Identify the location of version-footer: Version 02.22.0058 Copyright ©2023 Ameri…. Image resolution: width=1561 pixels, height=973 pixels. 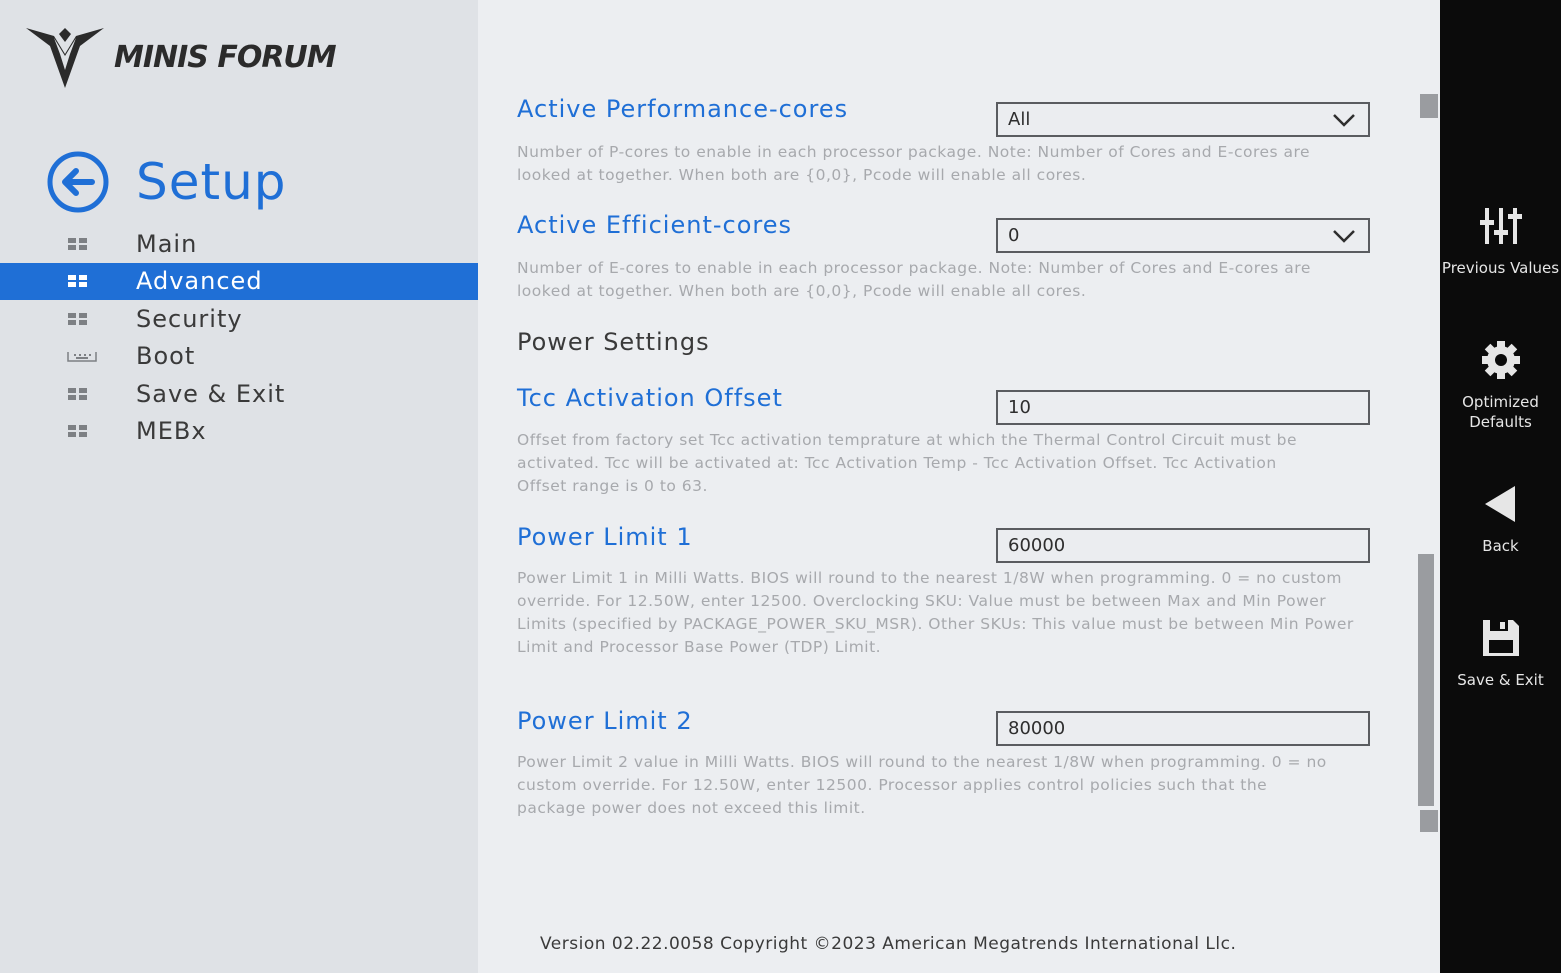
(888, 944).